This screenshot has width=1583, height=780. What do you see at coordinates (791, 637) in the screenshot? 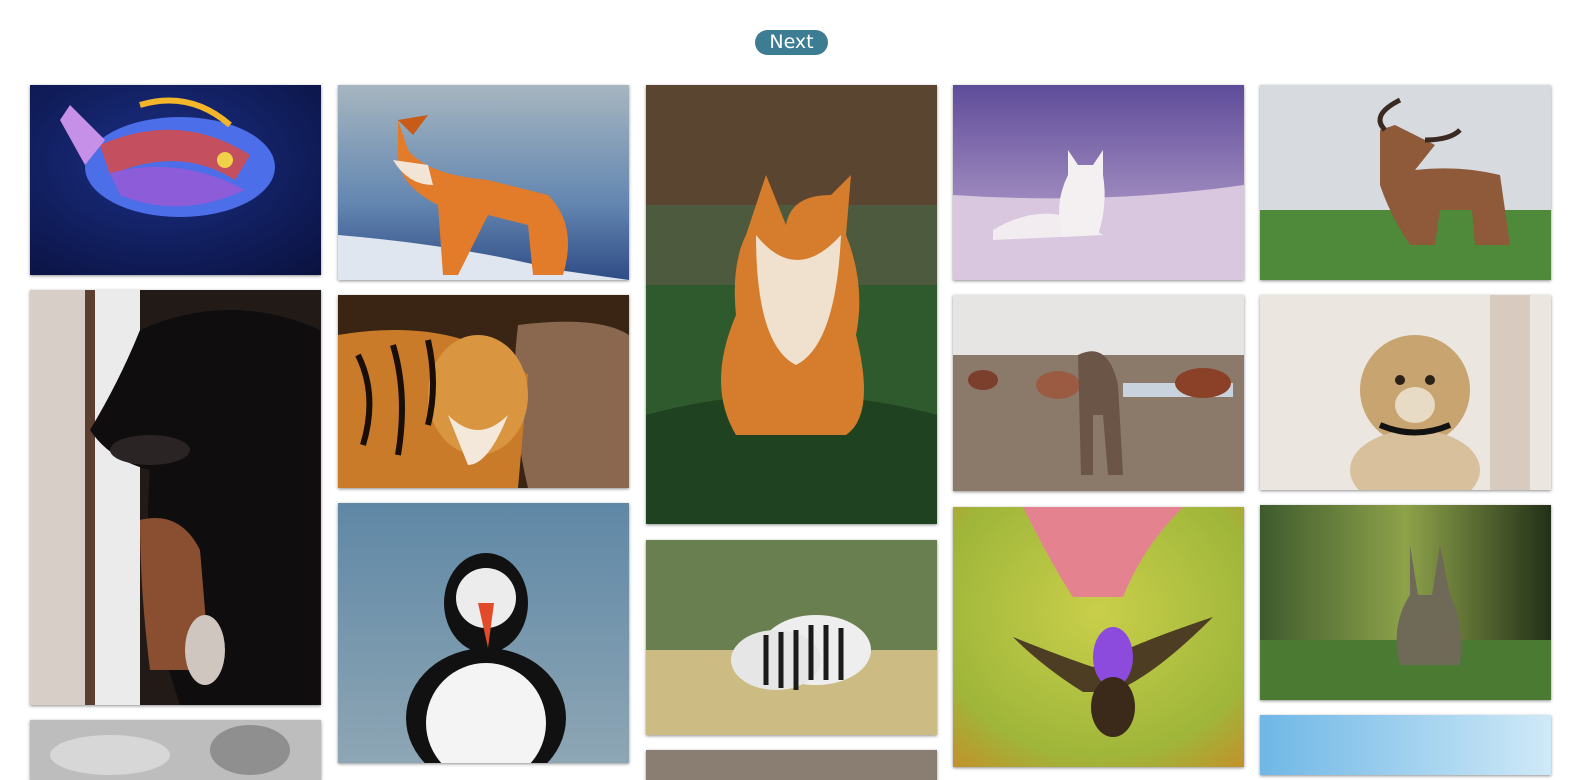
I see `photo-zebras` at bounding box center [791, 637].